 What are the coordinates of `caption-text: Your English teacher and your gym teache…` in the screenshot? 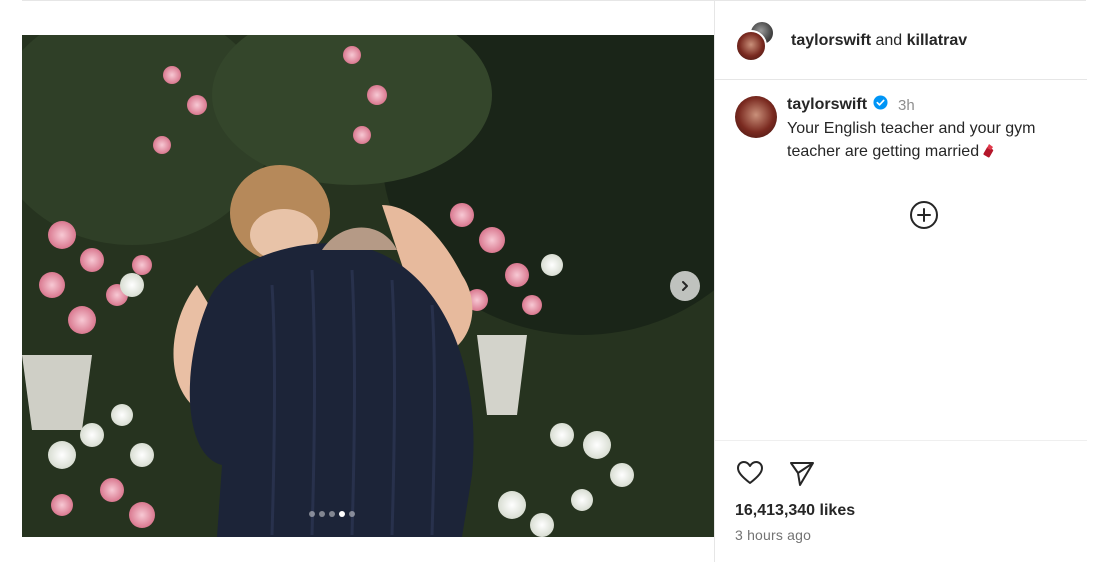 It's located at (911, 140).